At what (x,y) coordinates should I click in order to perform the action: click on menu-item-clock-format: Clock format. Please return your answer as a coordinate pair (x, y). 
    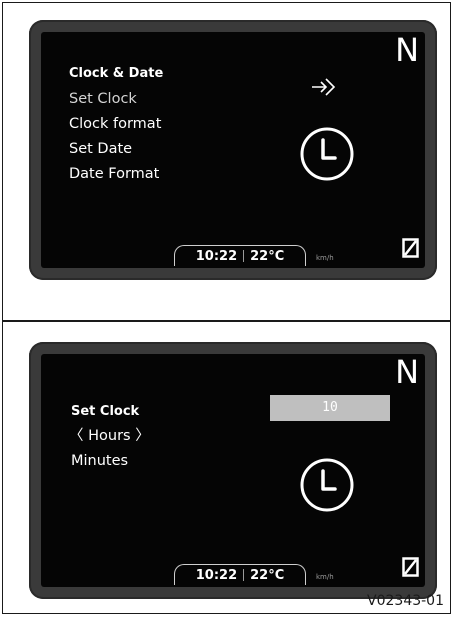
    Looking at the image, I should click on (116, 124).